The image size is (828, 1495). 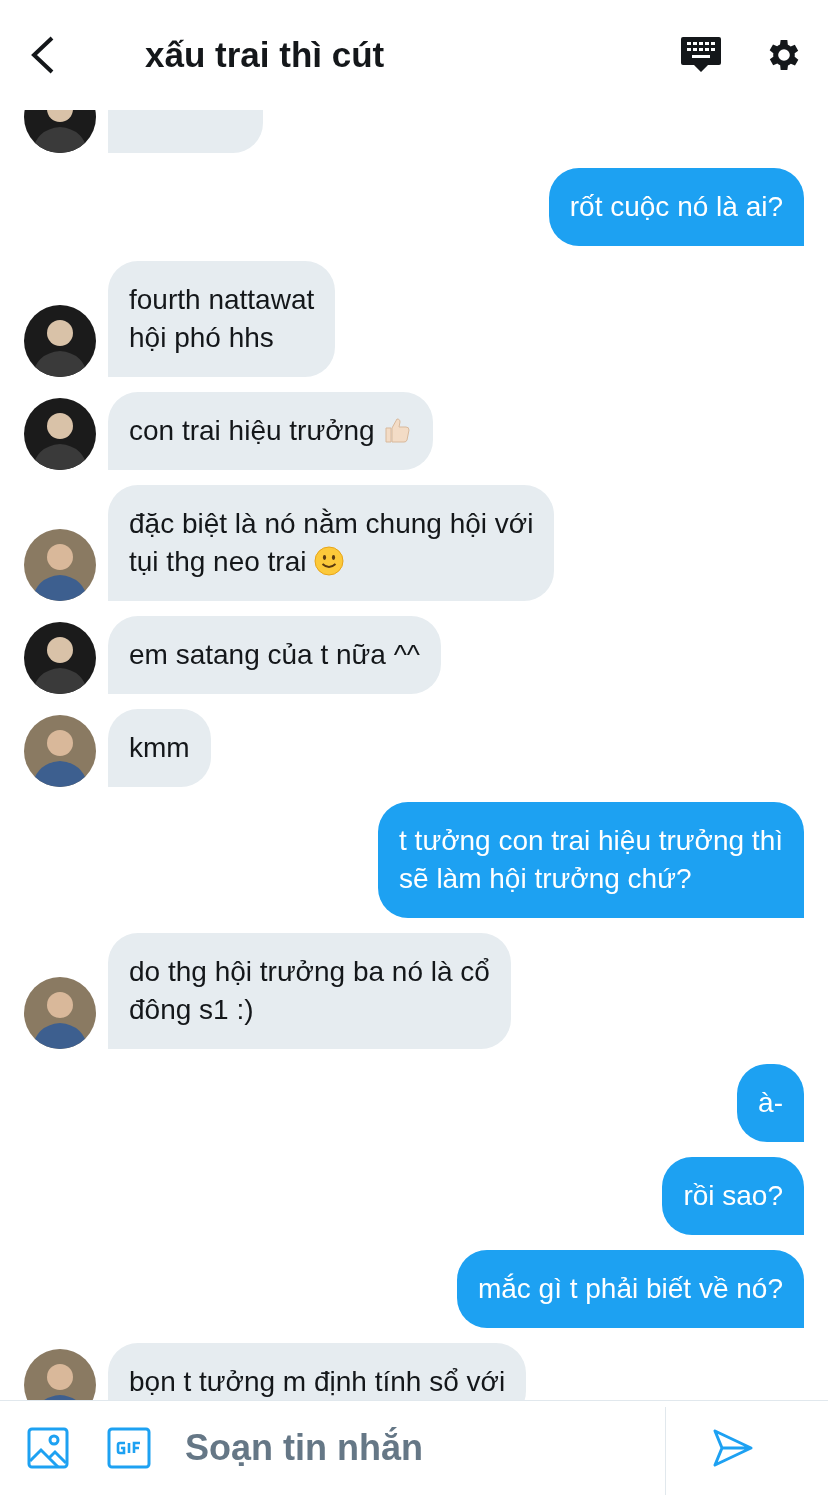 I want to click on message-bubble: t tưởng con trai hiệu trưởng thì sẽ làm hội trưởng chứ?, so click(x=591, y=860).